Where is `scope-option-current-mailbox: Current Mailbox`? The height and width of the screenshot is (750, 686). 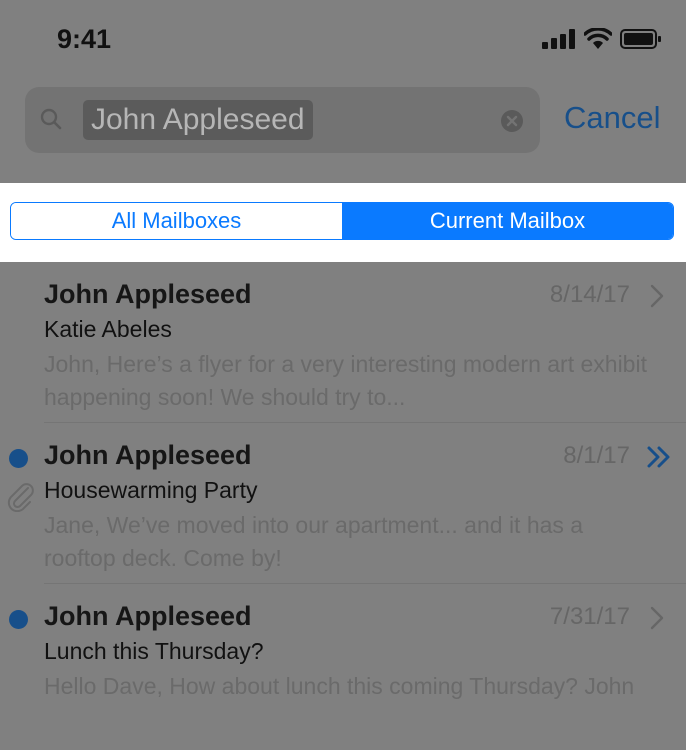
scope-option-current-mailbox: Current Mailbox is located at coordinates (507, 221).